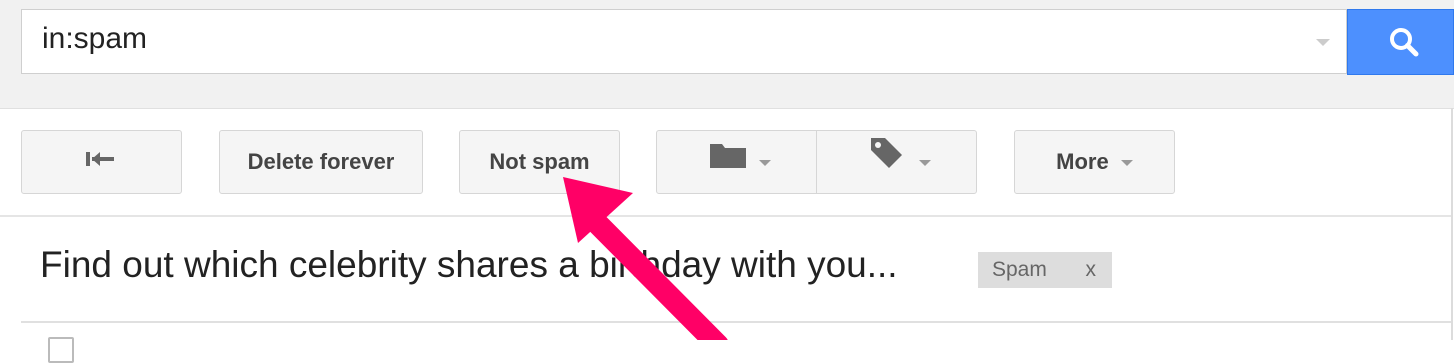 The image size is (1454, 363). I want to click on labels-button, so click(896, 162).